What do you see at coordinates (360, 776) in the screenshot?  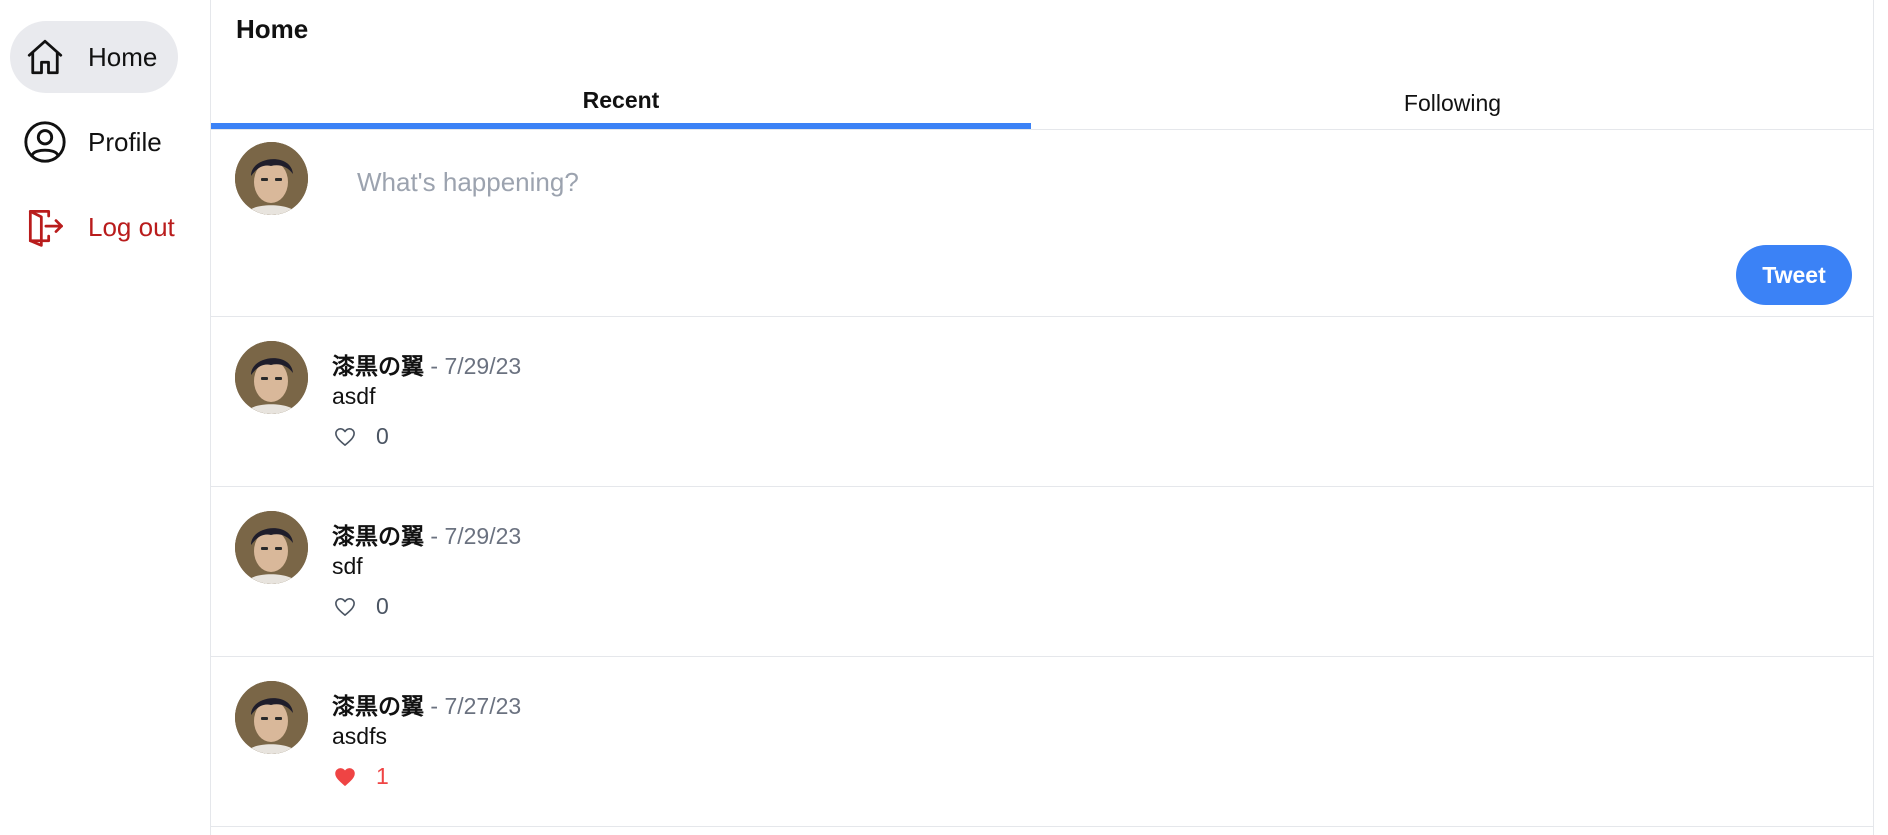 I see `post-actions: 1` at bounding box center [360, 776].